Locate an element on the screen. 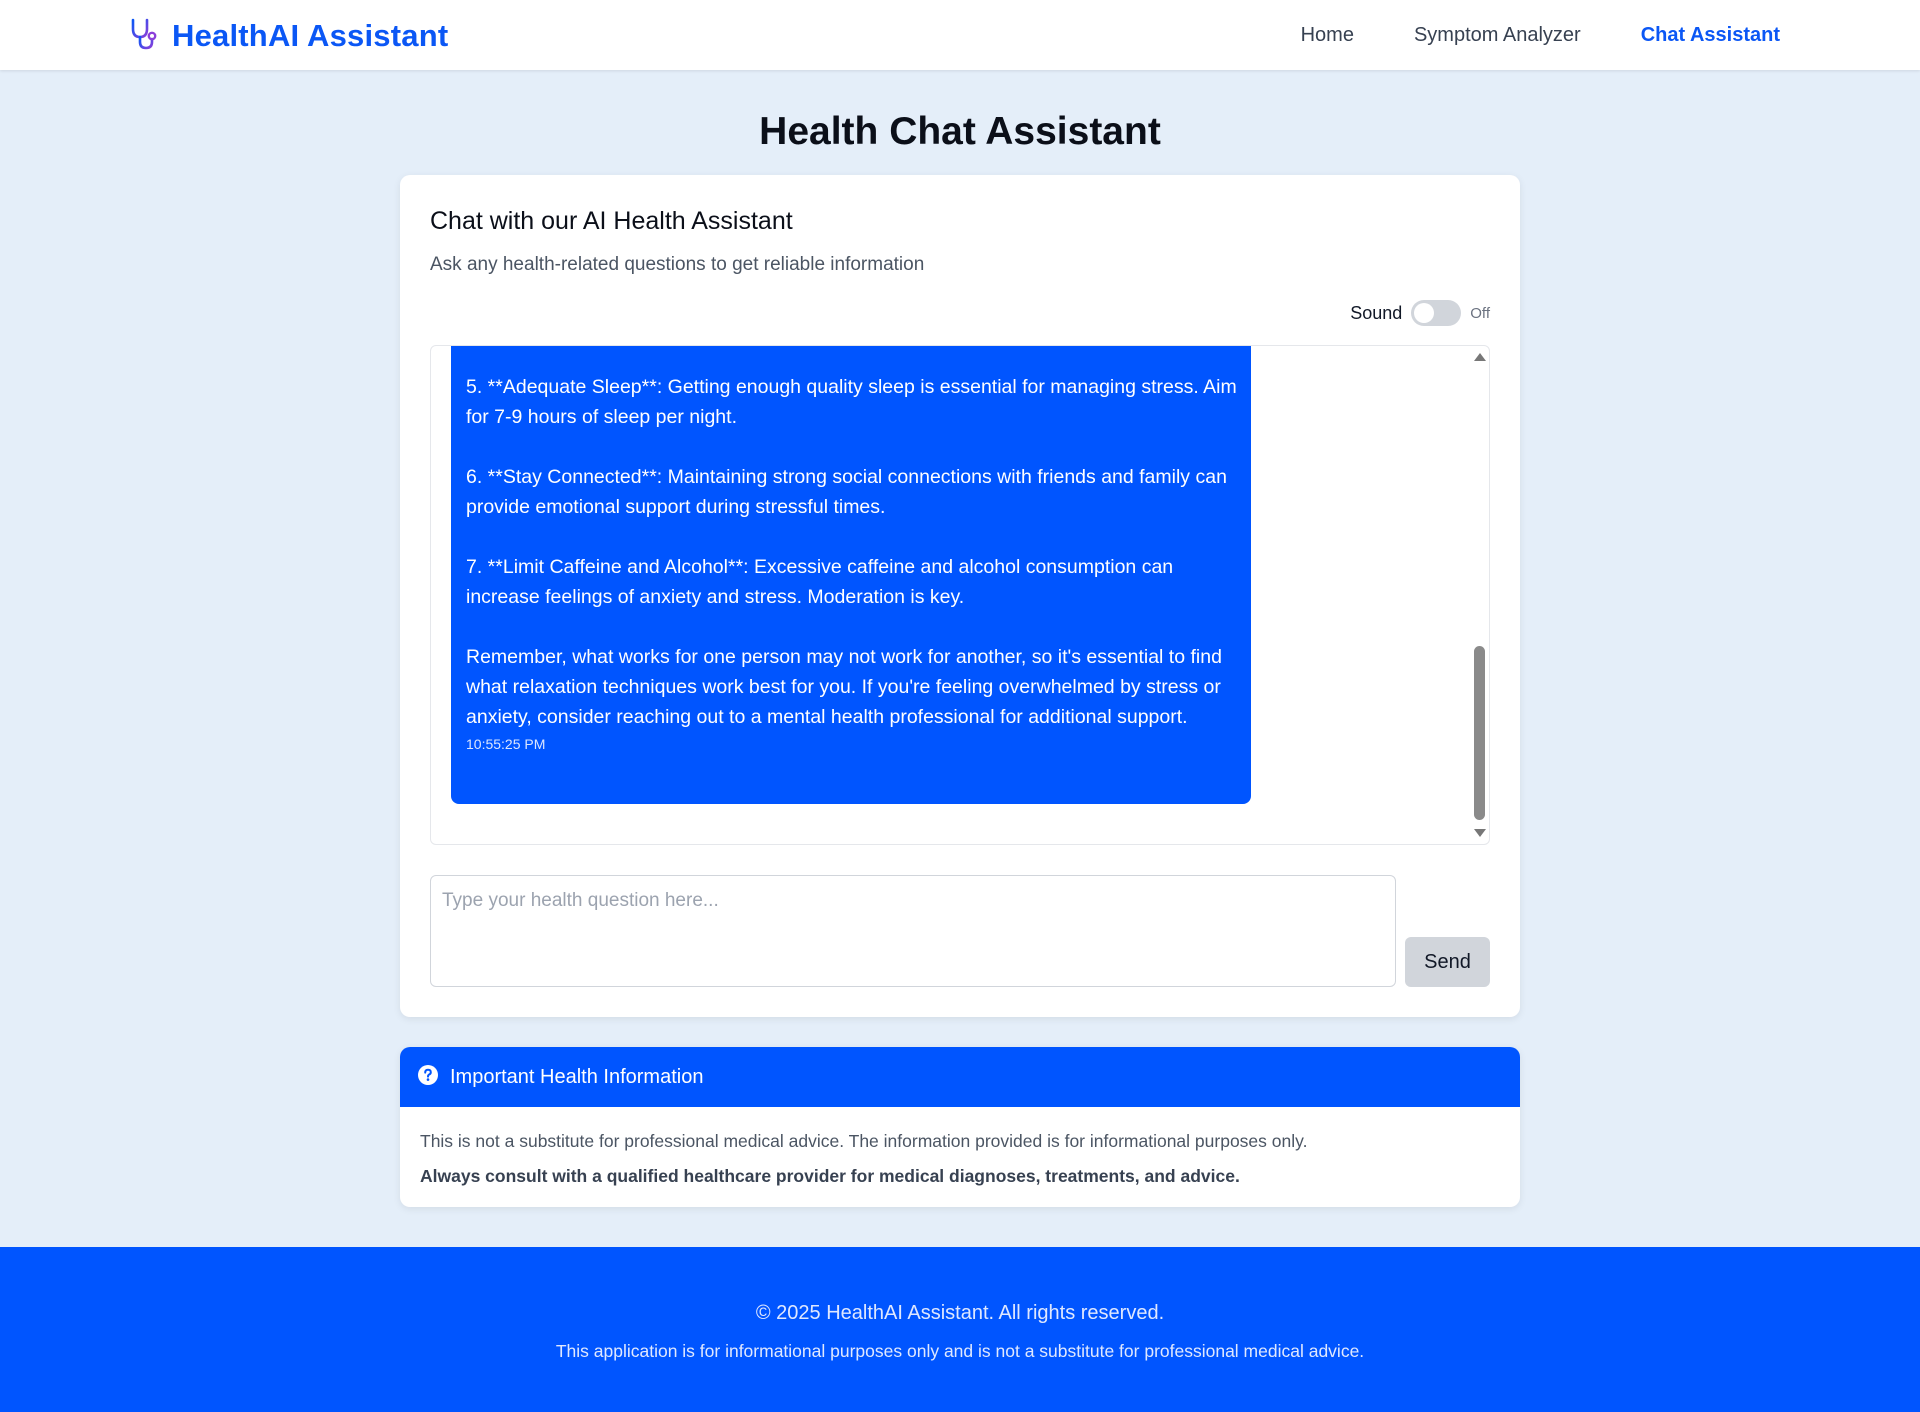 Image resolution: width=1920 pixels, height=1412 pixels. nav-symptom-analyzer: Symptom Analyzer is located at coordinates (1497, 35).